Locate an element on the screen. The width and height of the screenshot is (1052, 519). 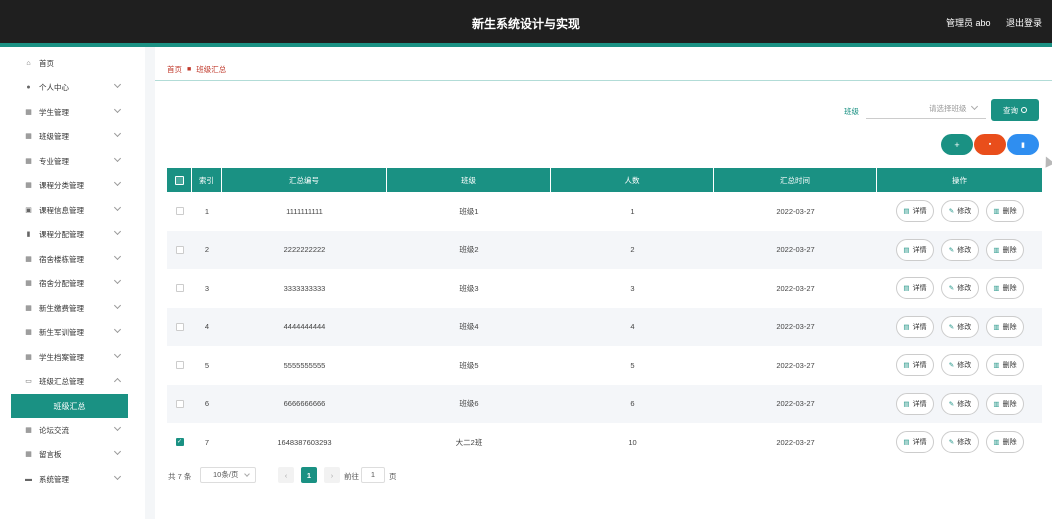
page-number-button: 1 is located at coordinates (309, 475).